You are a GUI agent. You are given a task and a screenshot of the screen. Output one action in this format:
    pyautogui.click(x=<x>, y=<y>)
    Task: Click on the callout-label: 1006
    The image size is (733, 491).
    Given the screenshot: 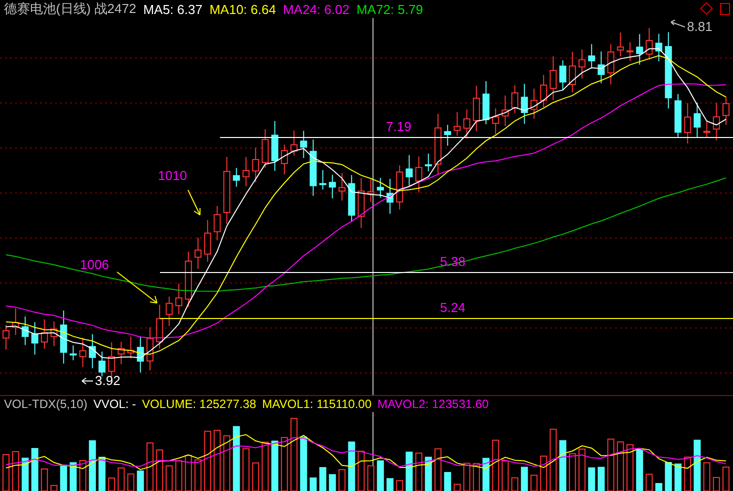 What is the action you would take?
    pyautogui.click(x=94, y=265)
    